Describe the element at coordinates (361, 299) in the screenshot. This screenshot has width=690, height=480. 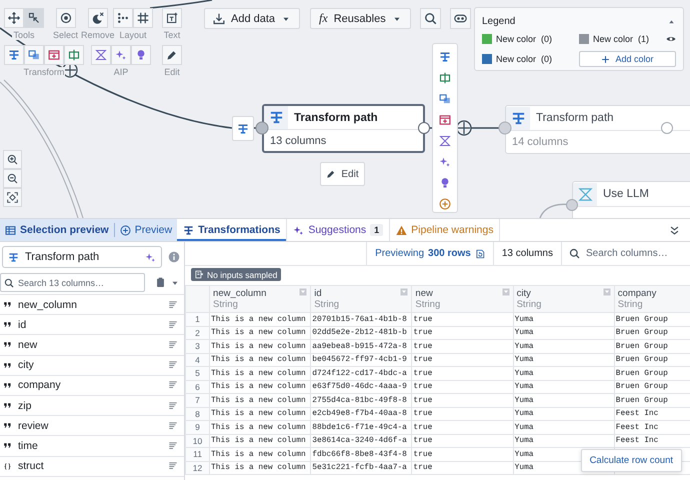
I see `column-header: id String` at that location.